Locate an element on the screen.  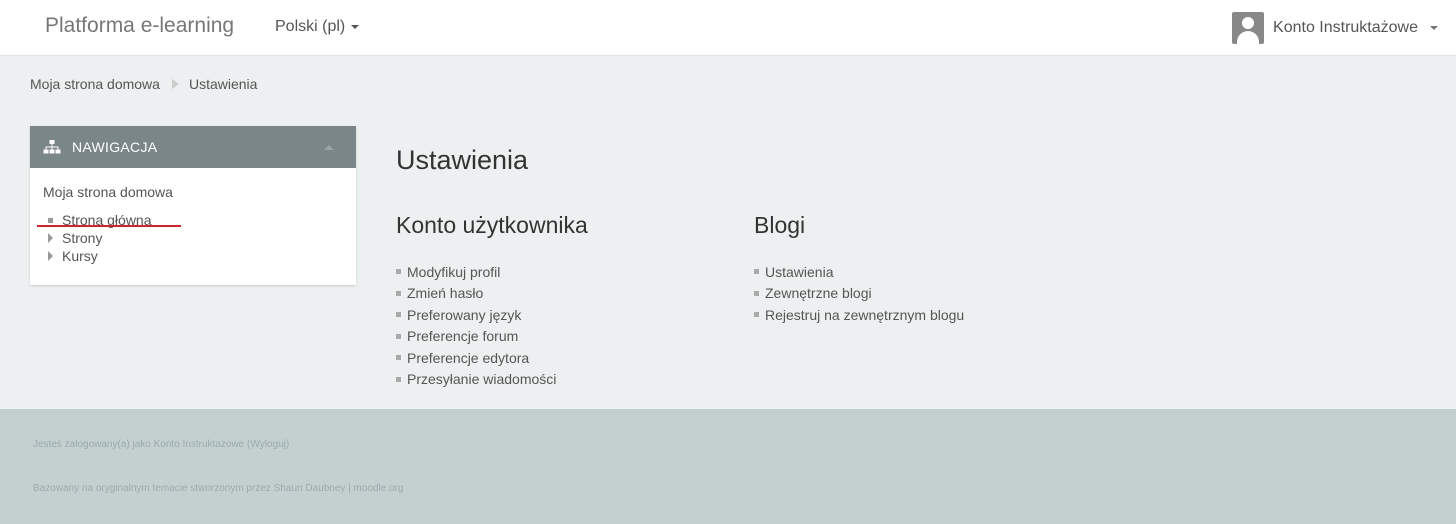
nav-item-label: Strony is located at coordinates (82, 238).